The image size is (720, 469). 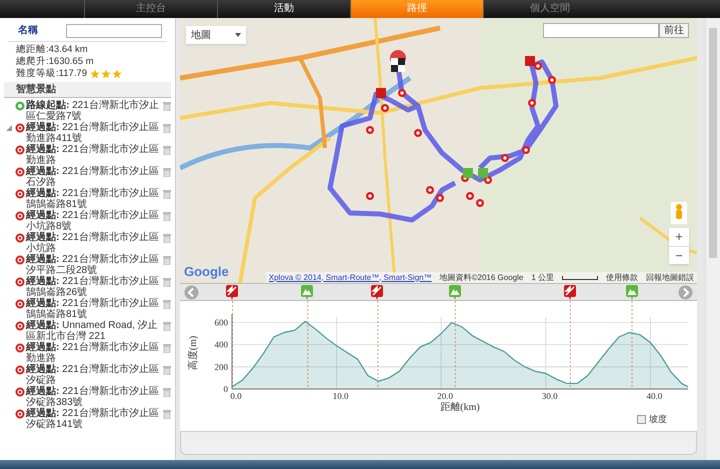 What do you see at coordinates (670, 277) in the screenshot?
I see `report-map-error-link: 回報地圖錯誤` at bounding box center [670, 277].